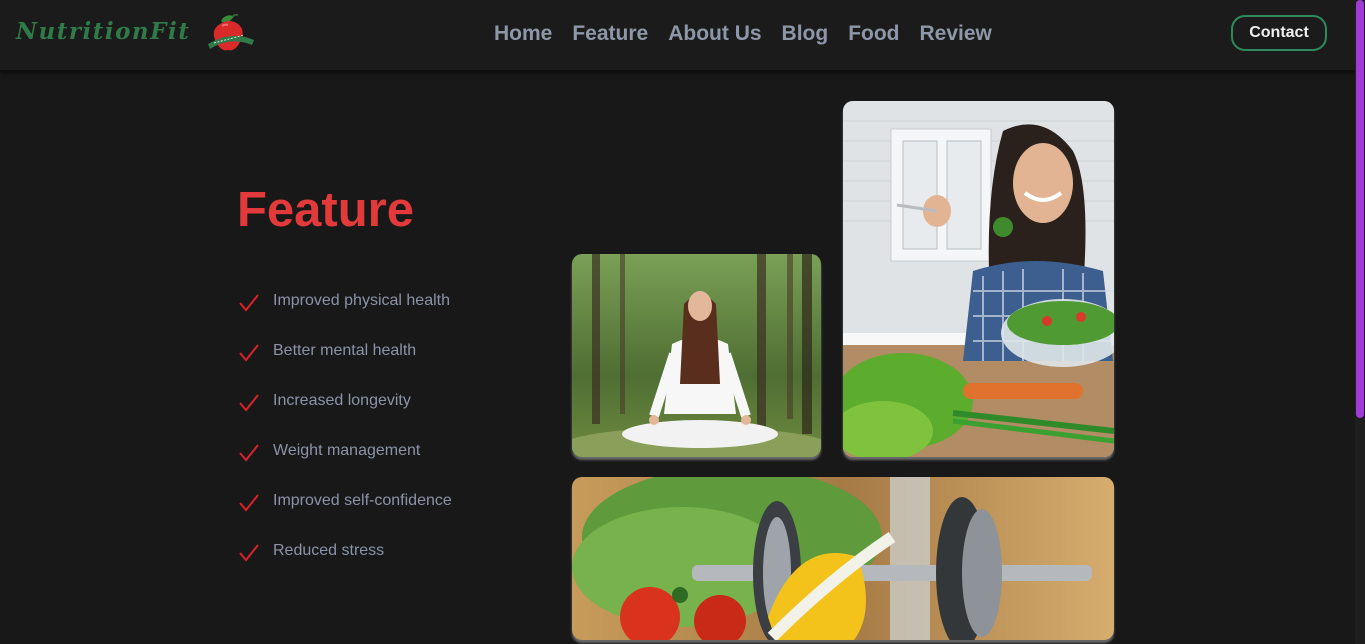 This screenshot has height=644, width=1365. I want to click on feature-item: Reduced stress, so click(345, 563).